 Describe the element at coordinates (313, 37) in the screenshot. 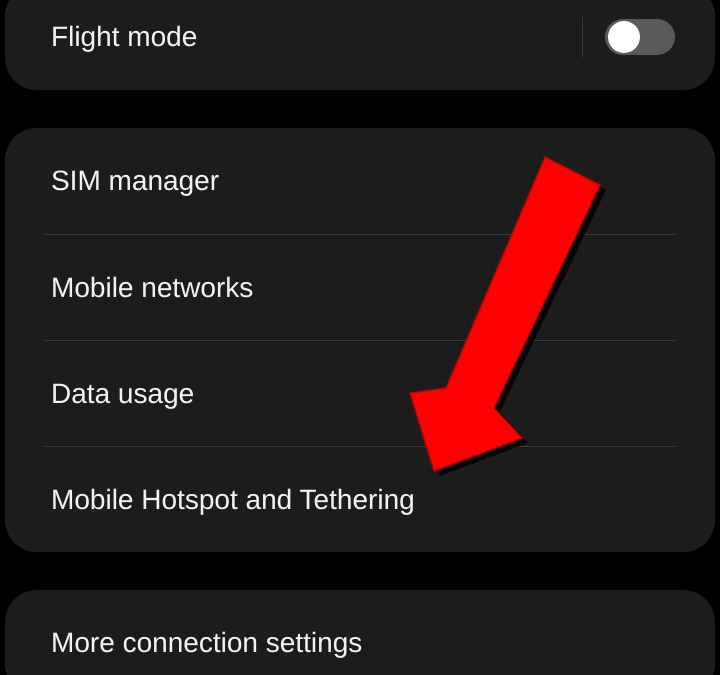

I see `setting-label: Flight mode` at that location.